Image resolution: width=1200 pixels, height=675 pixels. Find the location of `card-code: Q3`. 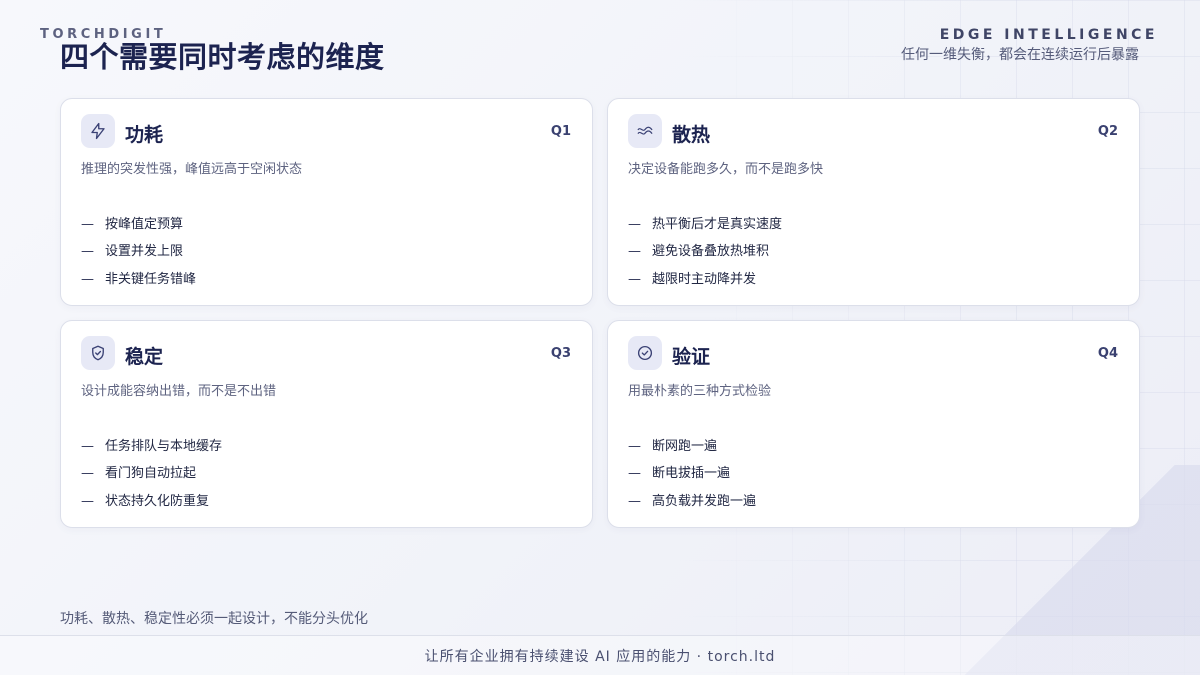

card-code: Q3 is located at coordinates (560, 353).